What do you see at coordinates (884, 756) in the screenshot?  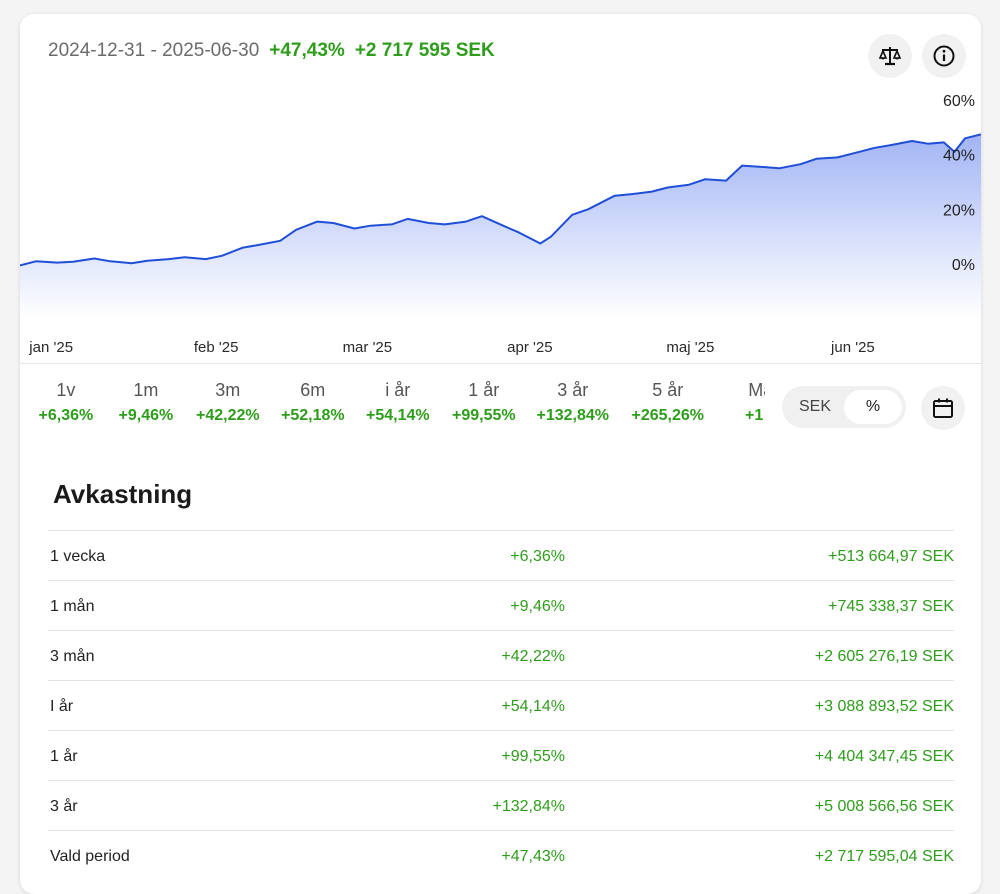 I see `row-amount: +4 404 347,45 SEK` at bounding box center [884, 756].